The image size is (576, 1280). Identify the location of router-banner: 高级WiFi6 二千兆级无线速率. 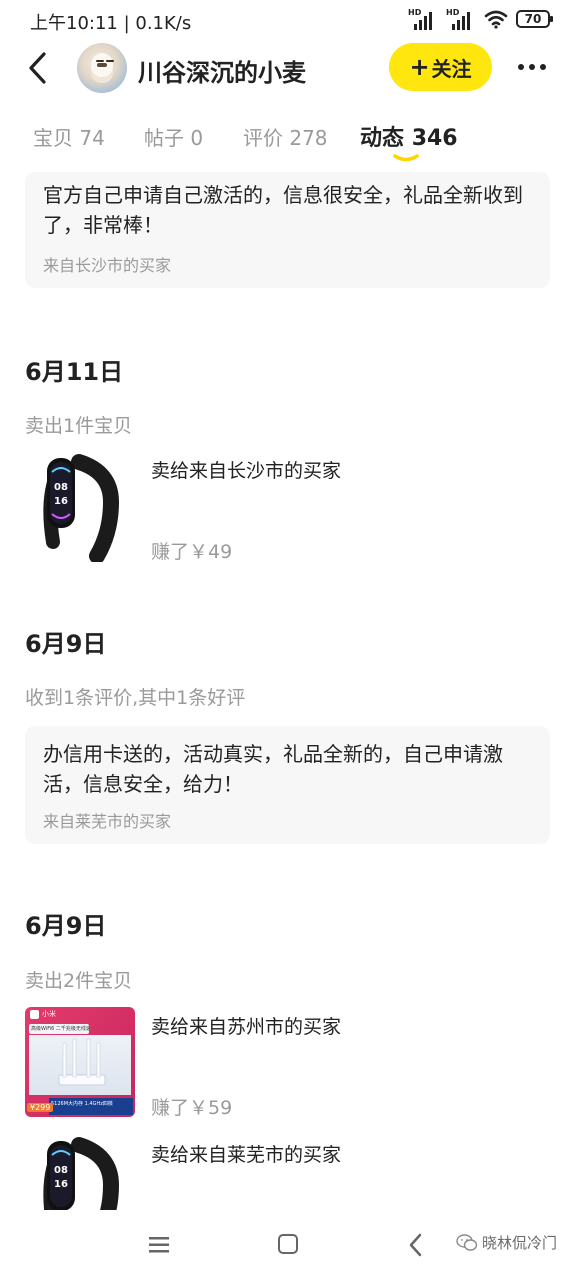
(59, 1029).